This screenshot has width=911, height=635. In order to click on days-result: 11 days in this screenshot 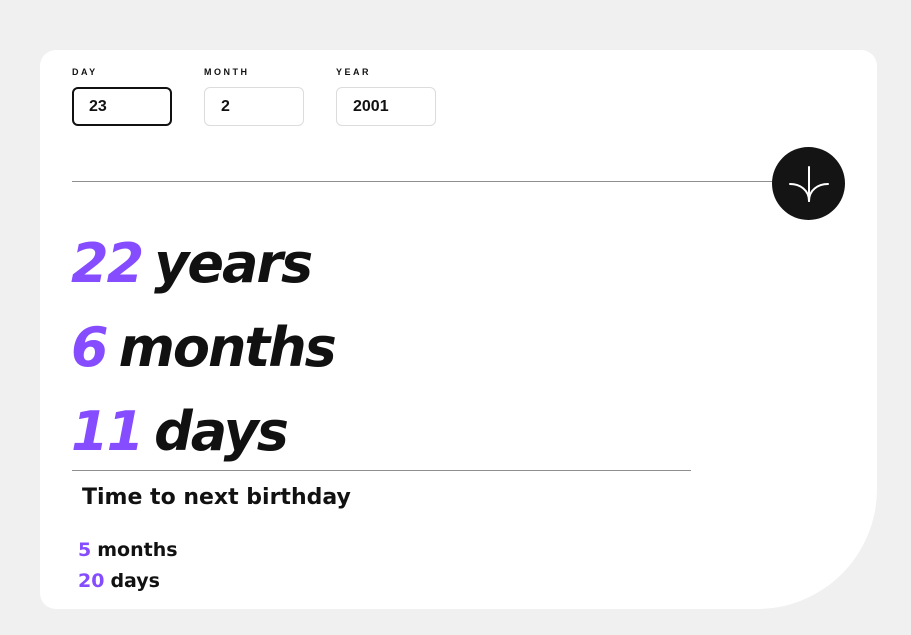, I will do `click(203, 432)`.